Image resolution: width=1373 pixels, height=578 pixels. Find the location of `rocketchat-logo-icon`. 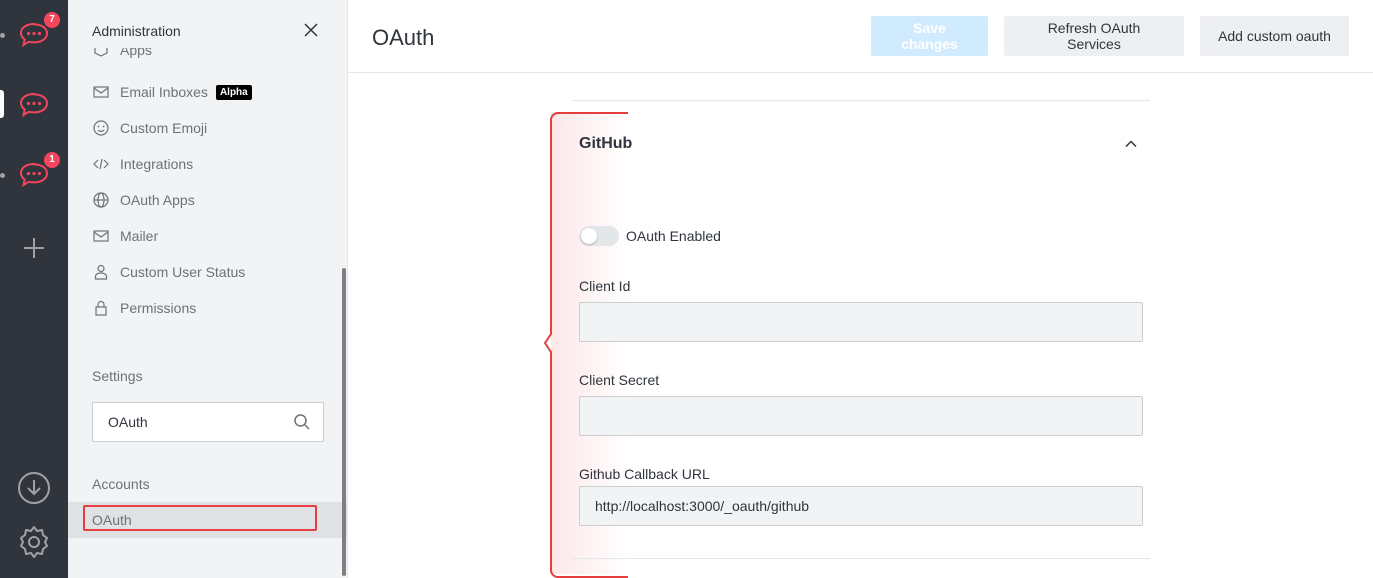

rocketchat-logo-icon is located at coordinates (34, 105).